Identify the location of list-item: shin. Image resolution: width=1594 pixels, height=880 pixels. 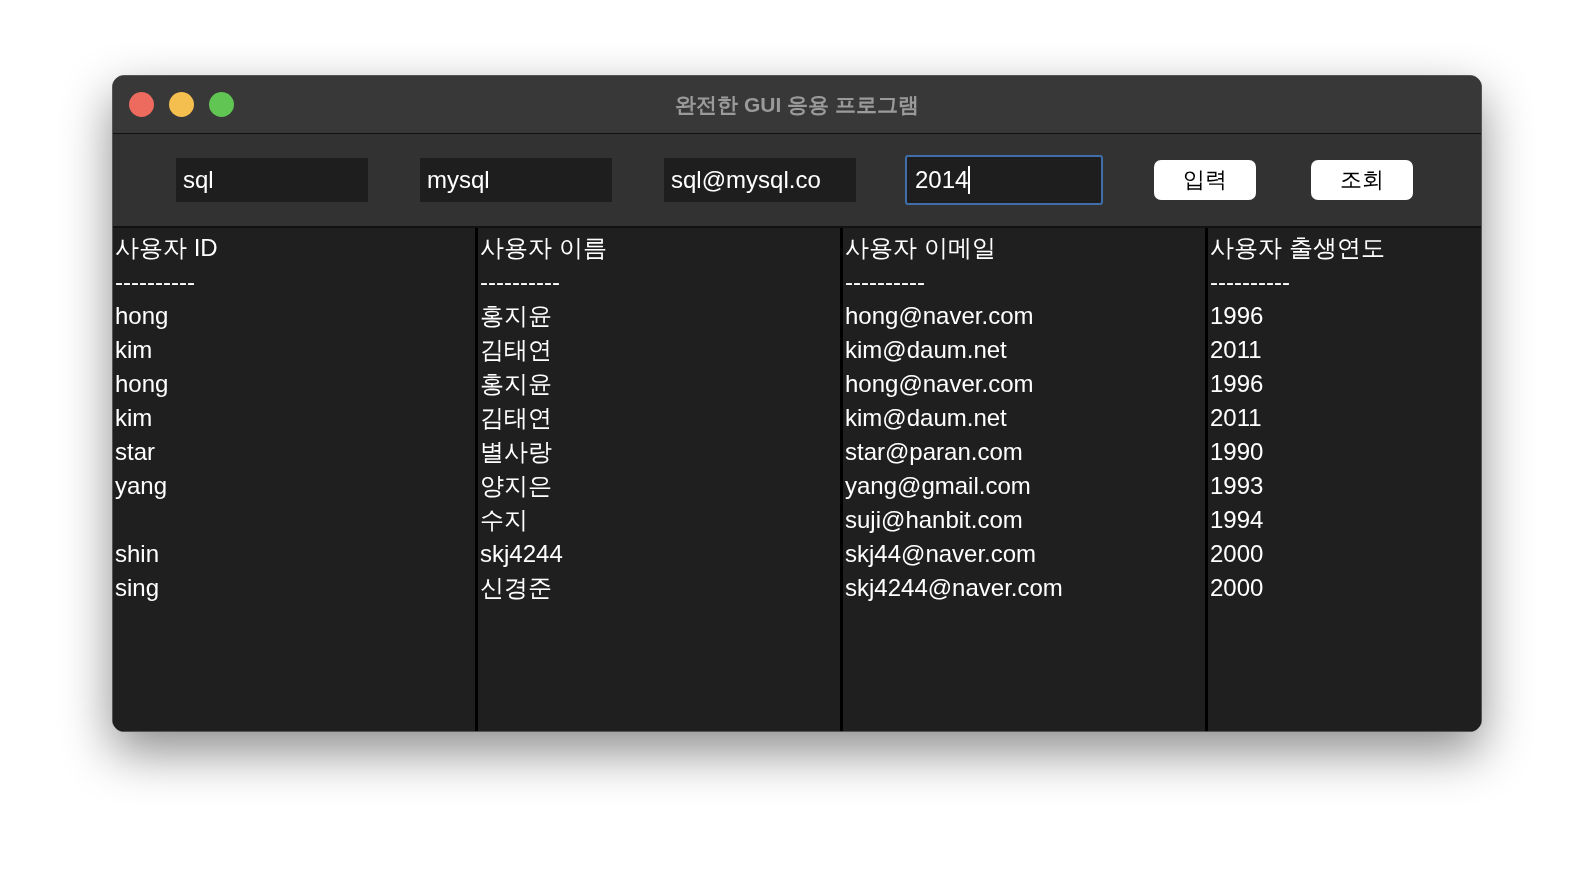
(137, 554).